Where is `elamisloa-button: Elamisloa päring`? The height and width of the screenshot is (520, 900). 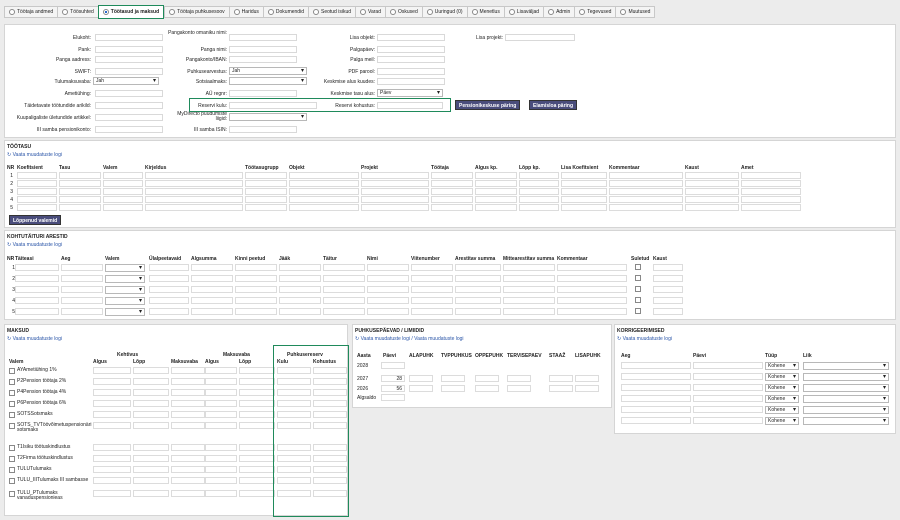 elamisloa-button: Elamisloa päring is located at coordinates (553, 105).